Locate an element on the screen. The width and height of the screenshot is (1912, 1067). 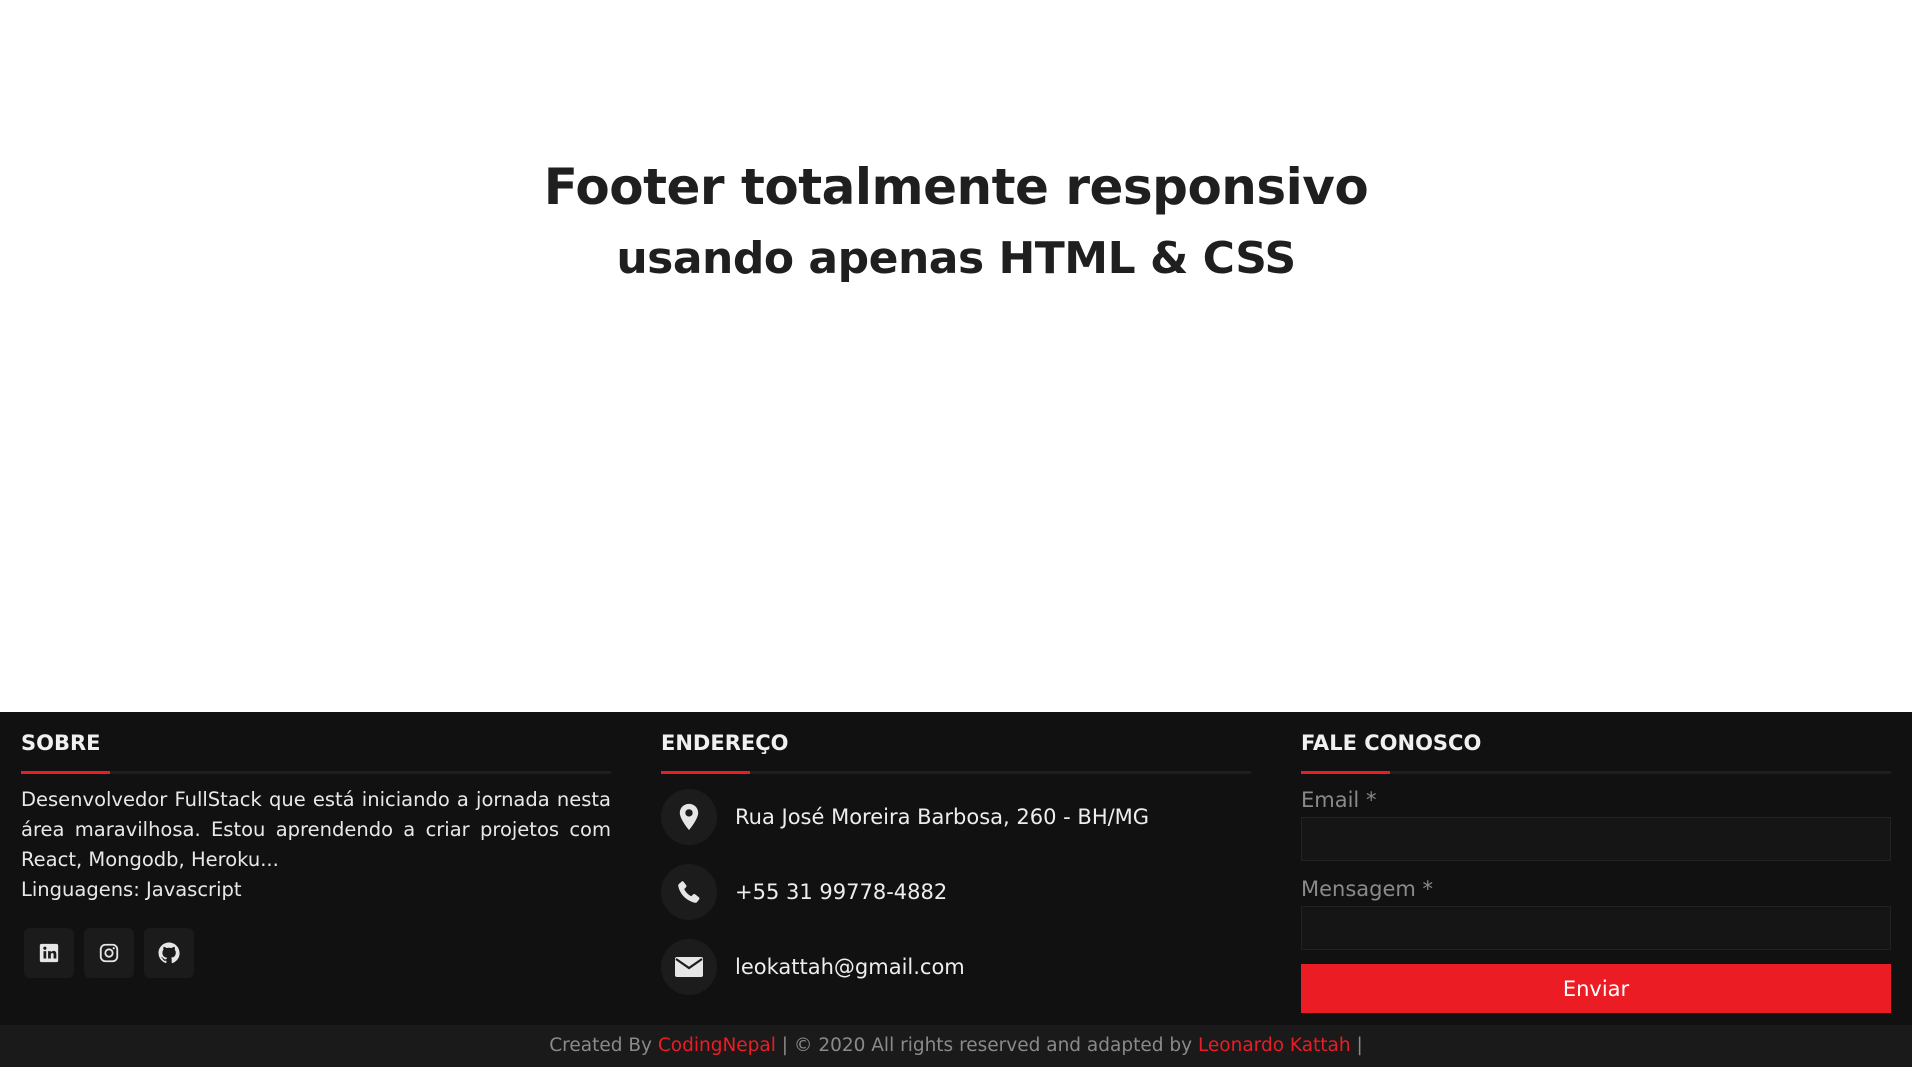
email-field-label: Email * is located at coordinates (1339, 800).